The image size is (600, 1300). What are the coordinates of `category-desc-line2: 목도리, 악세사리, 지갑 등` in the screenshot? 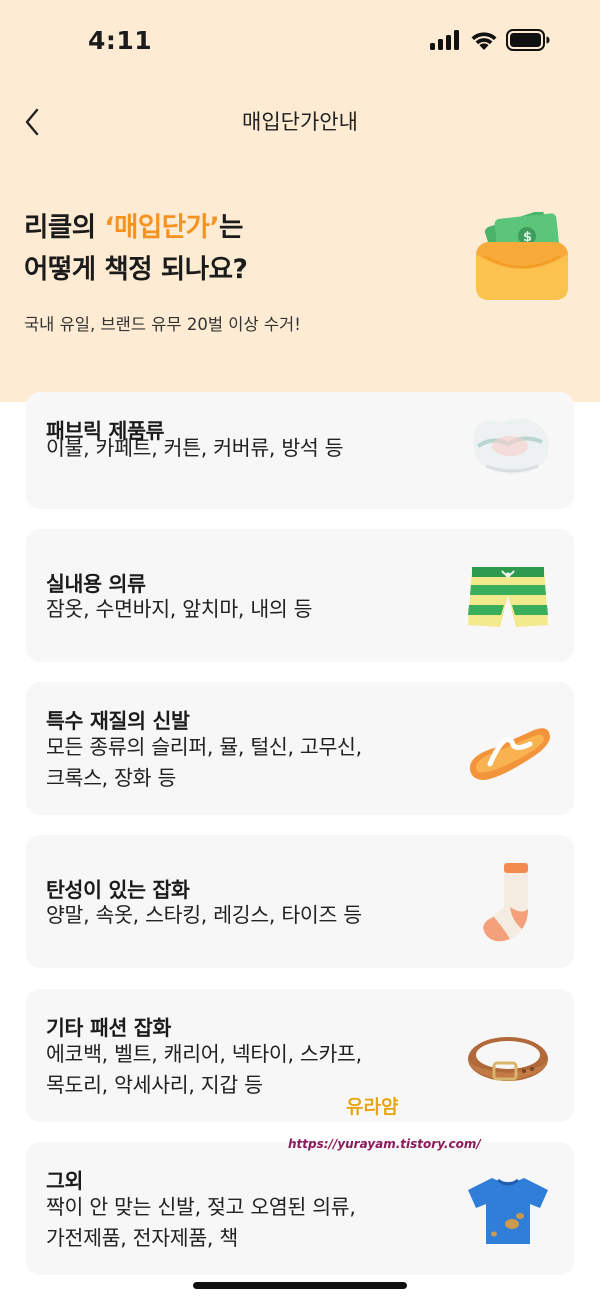 It's located at (154, 1085).